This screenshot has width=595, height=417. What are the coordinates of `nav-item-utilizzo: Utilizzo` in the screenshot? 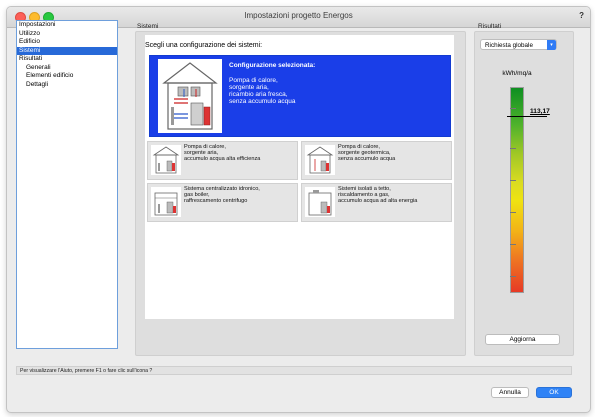 It's located at (67, 34).